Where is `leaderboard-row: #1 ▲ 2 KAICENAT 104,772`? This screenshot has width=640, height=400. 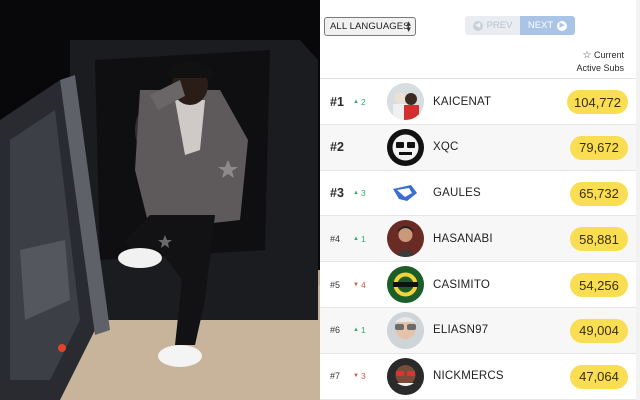
leaderboard-row: #1 ▲ 2 KAICENAT 104,772 is located at coordinates (478, 102).